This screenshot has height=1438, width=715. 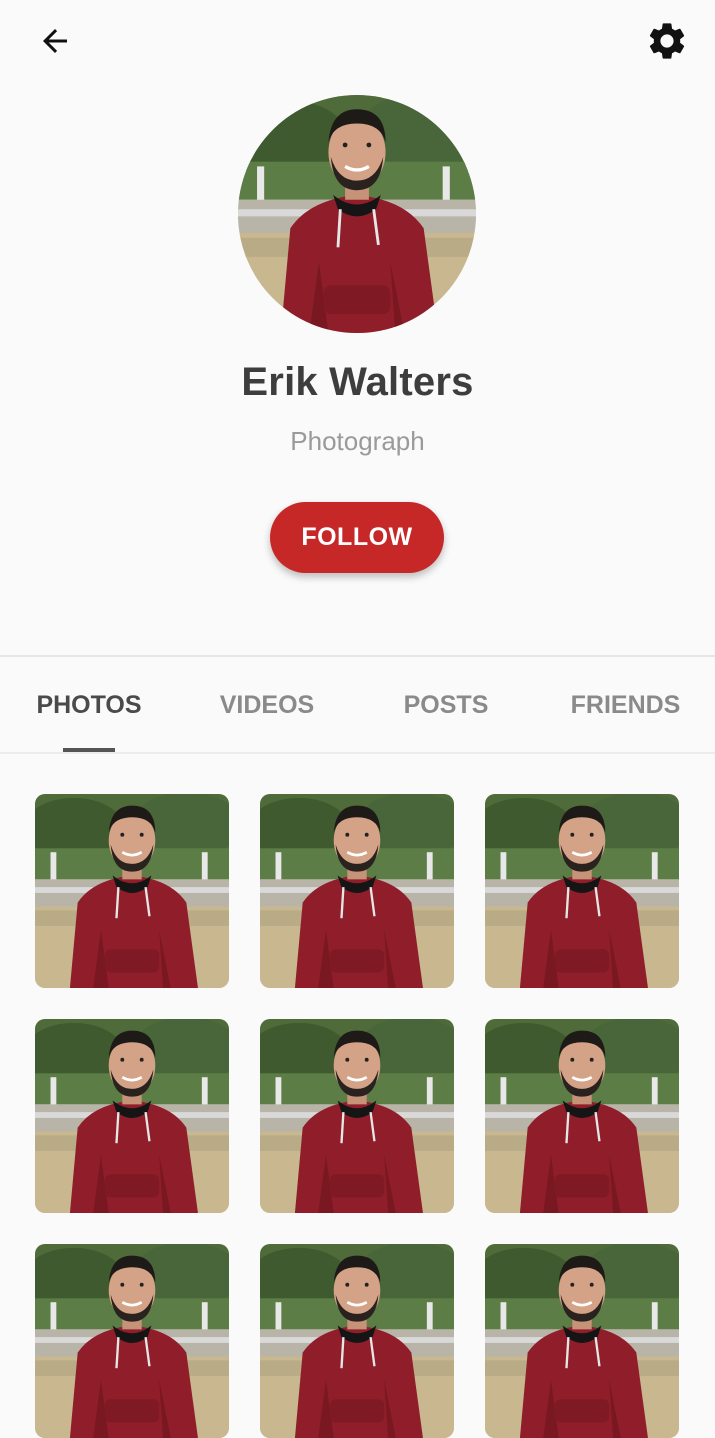 I want to click on tab-bar: PHOTOS VIDEOS POSTS FRIENDS, so click(x=357, y=705).